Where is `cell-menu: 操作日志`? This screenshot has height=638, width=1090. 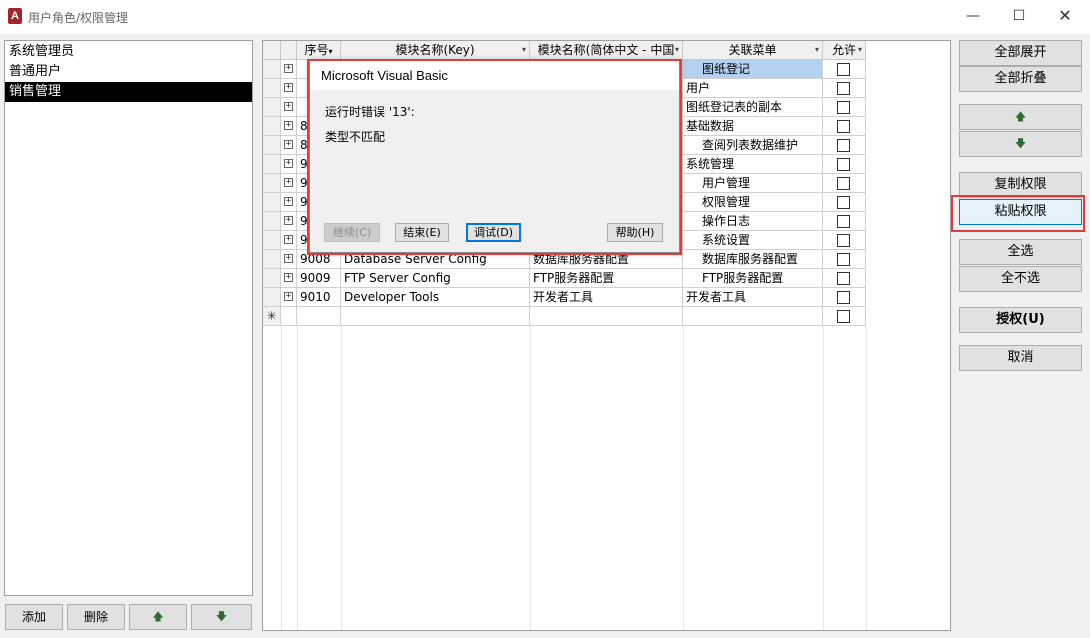 cell-menu: 操作日志 is located at coordinates (753, 221).